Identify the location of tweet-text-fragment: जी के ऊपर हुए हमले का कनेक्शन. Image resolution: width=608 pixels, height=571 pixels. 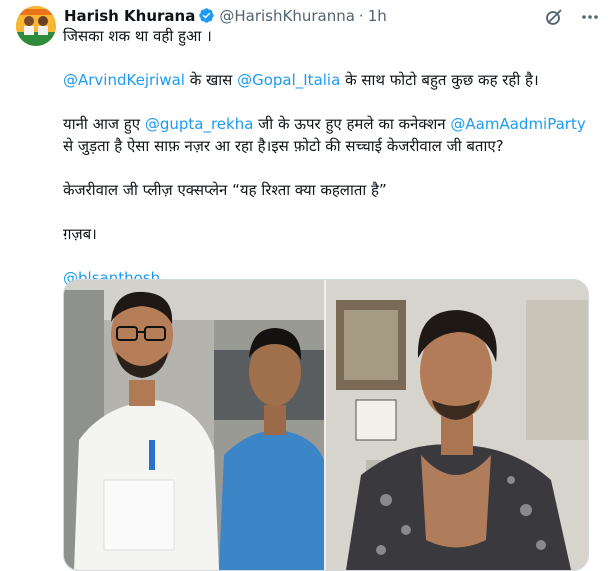
(352, 124).